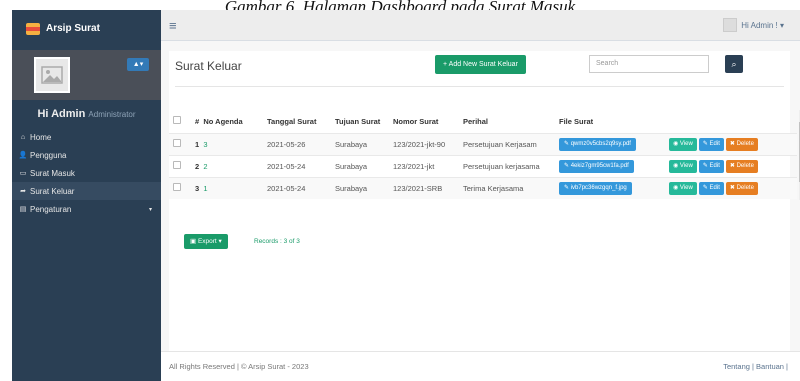  What do you see at coordinates (52, 191) in the screenshot?
I see `sidebar-item-label: Surat Keluar` at bounding box center [52, 191].